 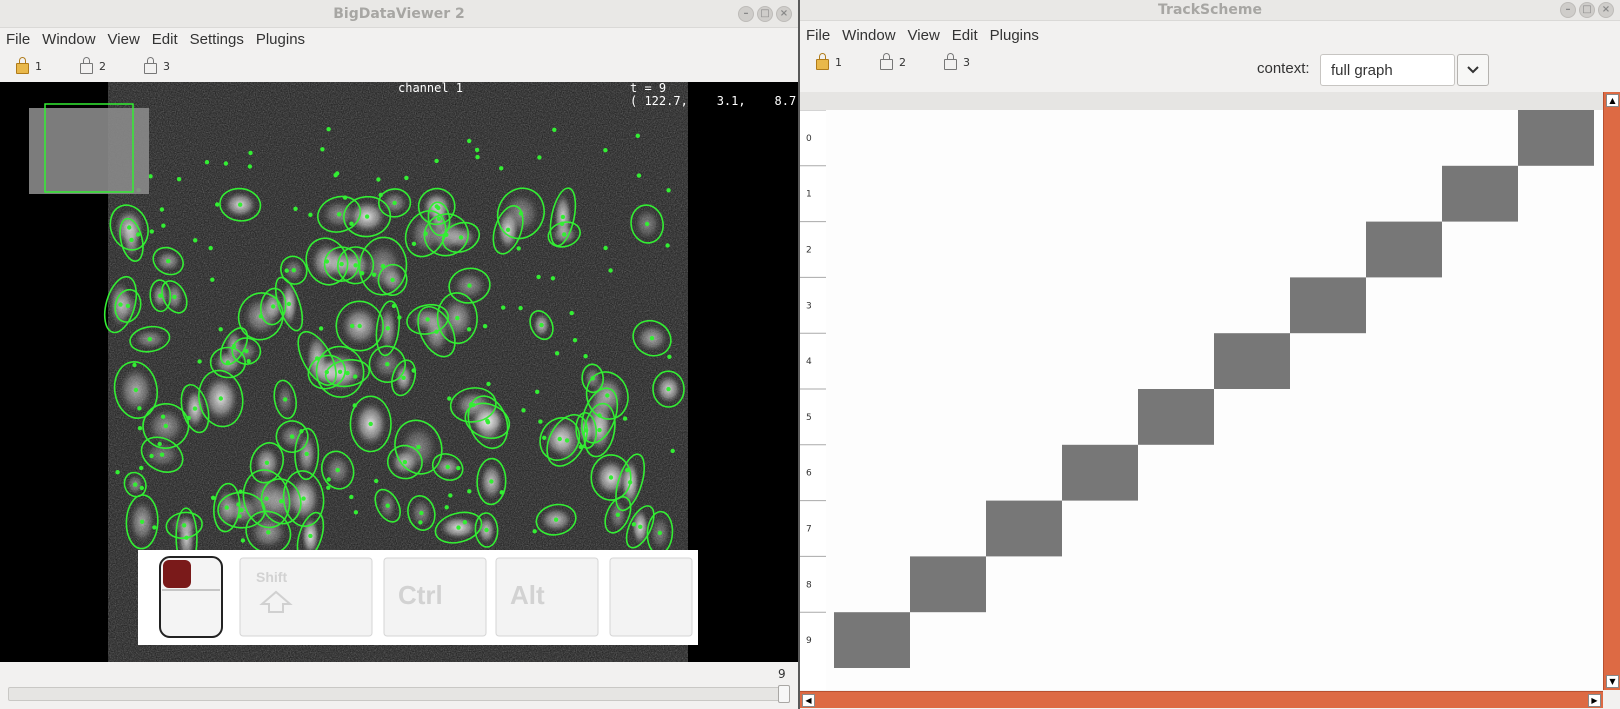 I want to click on scroll-down-icon: ▼, so click(x=1612, y=681).